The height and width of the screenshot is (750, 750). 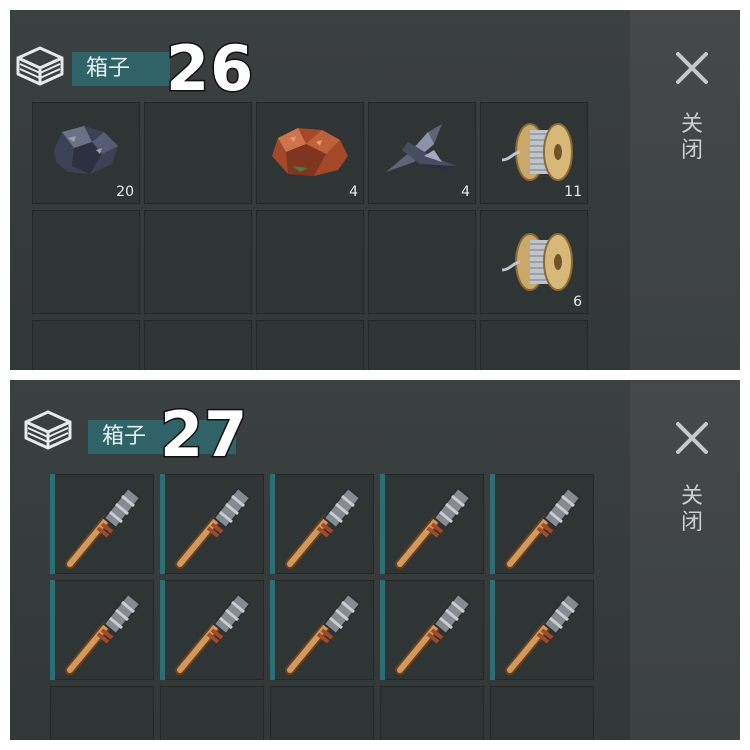 I want to click on item-count: 6, so click(x=577, y=302).